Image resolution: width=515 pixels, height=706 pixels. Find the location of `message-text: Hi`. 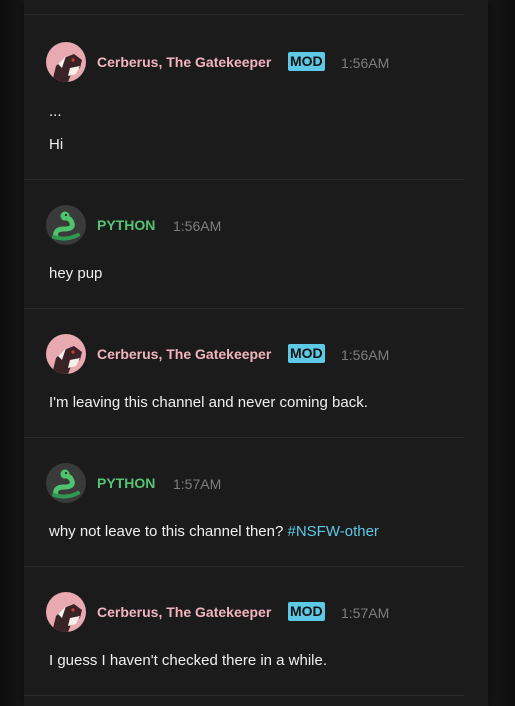

message-text: Hi is located at coordinates (56, 144).